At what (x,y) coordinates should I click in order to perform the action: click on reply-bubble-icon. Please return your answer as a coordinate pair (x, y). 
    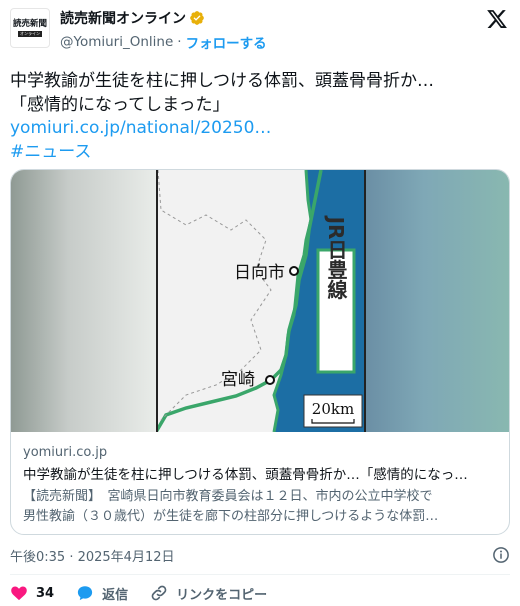
    Looking at the image, I should click on (85, 593).